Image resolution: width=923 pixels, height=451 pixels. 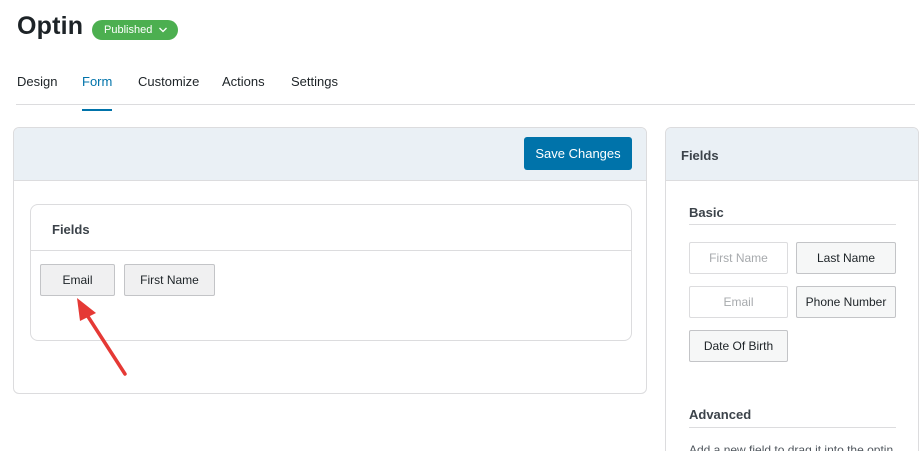 What do you see at coordinates (738, 258) in the screenshot?
I see `sidebar-field-first-name: First Name` at bounding box center [738, 258].